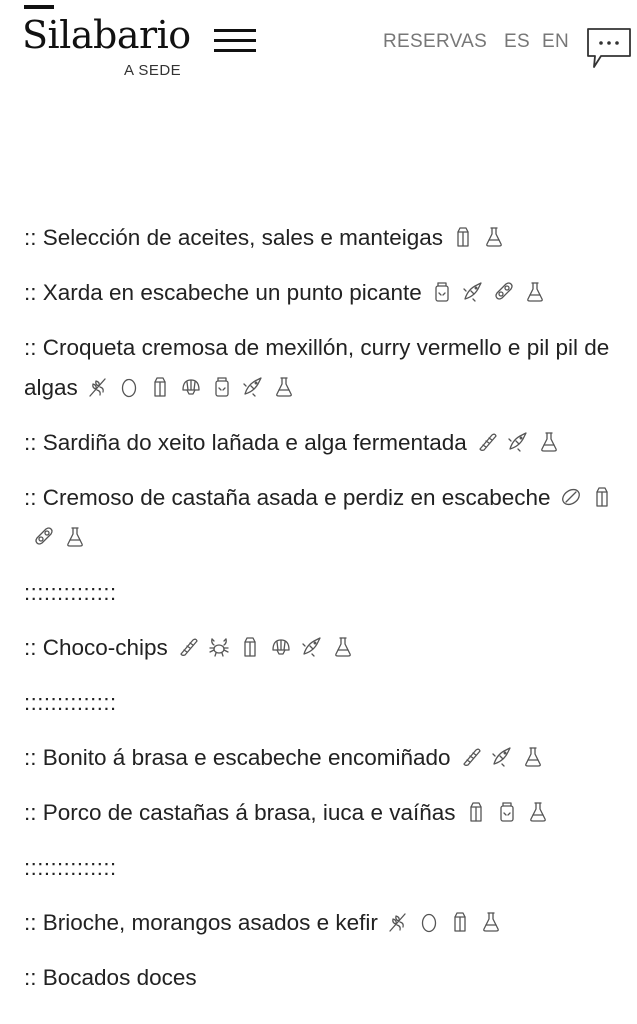 Image resolution: width=637 pixels, height=1024 pixels. I want to click on dish-name: :: Bonito á brasa e escabeche encomiñado, so click(237, 757).